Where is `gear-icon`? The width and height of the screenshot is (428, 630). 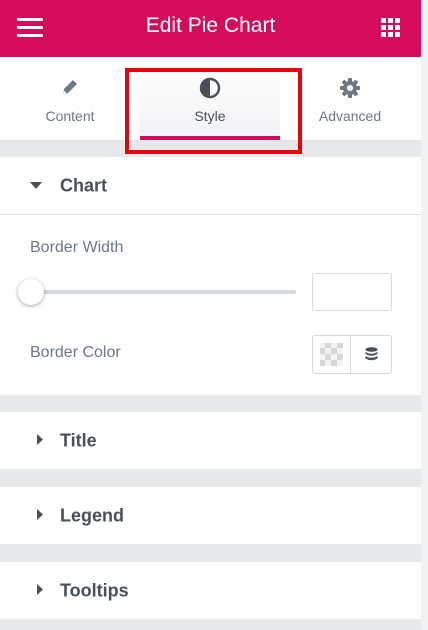 gear-icon is located at coordinates (350, 90).